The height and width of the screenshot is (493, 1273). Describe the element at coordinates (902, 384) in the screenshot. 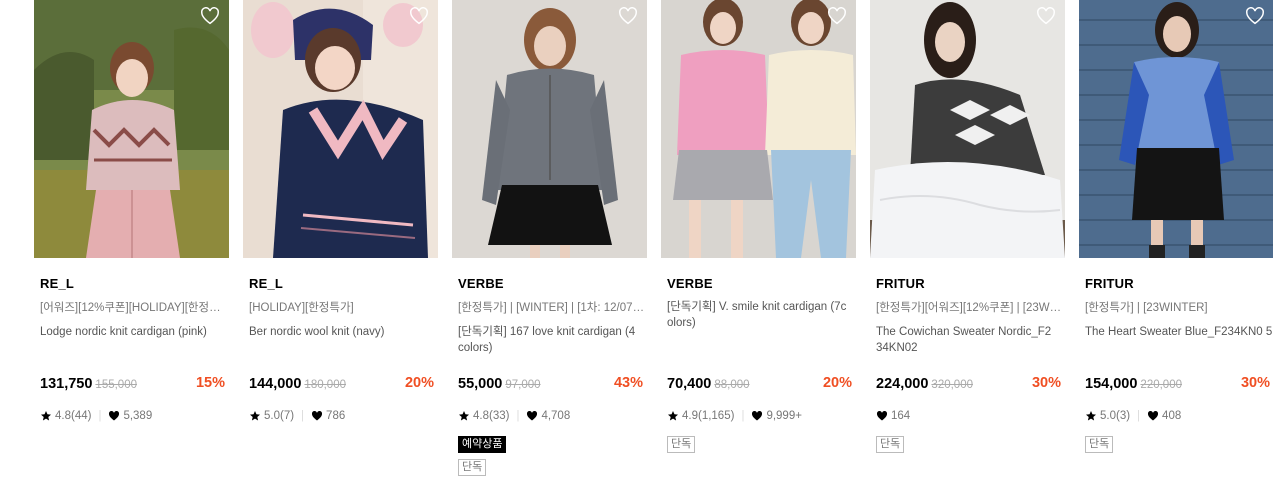

I see `sale-price: 224,000` at that location.